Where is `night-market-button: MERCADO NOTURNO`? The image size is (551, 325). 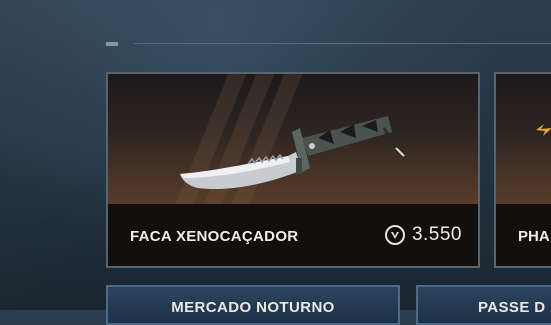 night-market-button: MERCADO NOTURNO is located at coordinates (253, 305).